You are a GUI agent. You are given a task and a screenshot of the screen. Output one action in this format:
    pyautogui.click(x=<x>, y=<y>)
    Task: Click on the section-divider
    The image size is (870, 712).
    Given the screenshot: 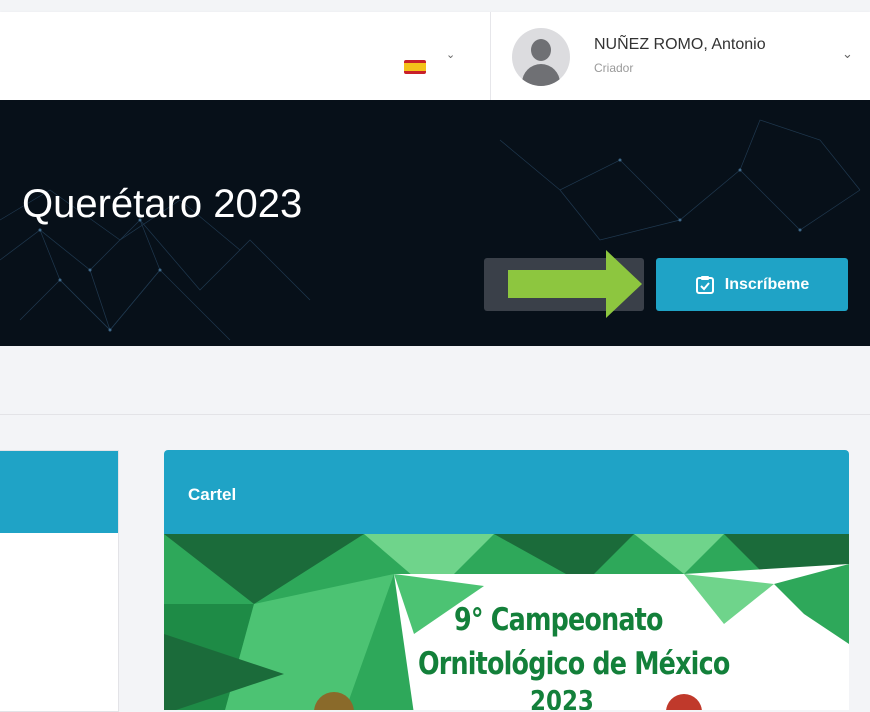 What is the action you would take?
    pyautogui.click(x=435, y=414)
    